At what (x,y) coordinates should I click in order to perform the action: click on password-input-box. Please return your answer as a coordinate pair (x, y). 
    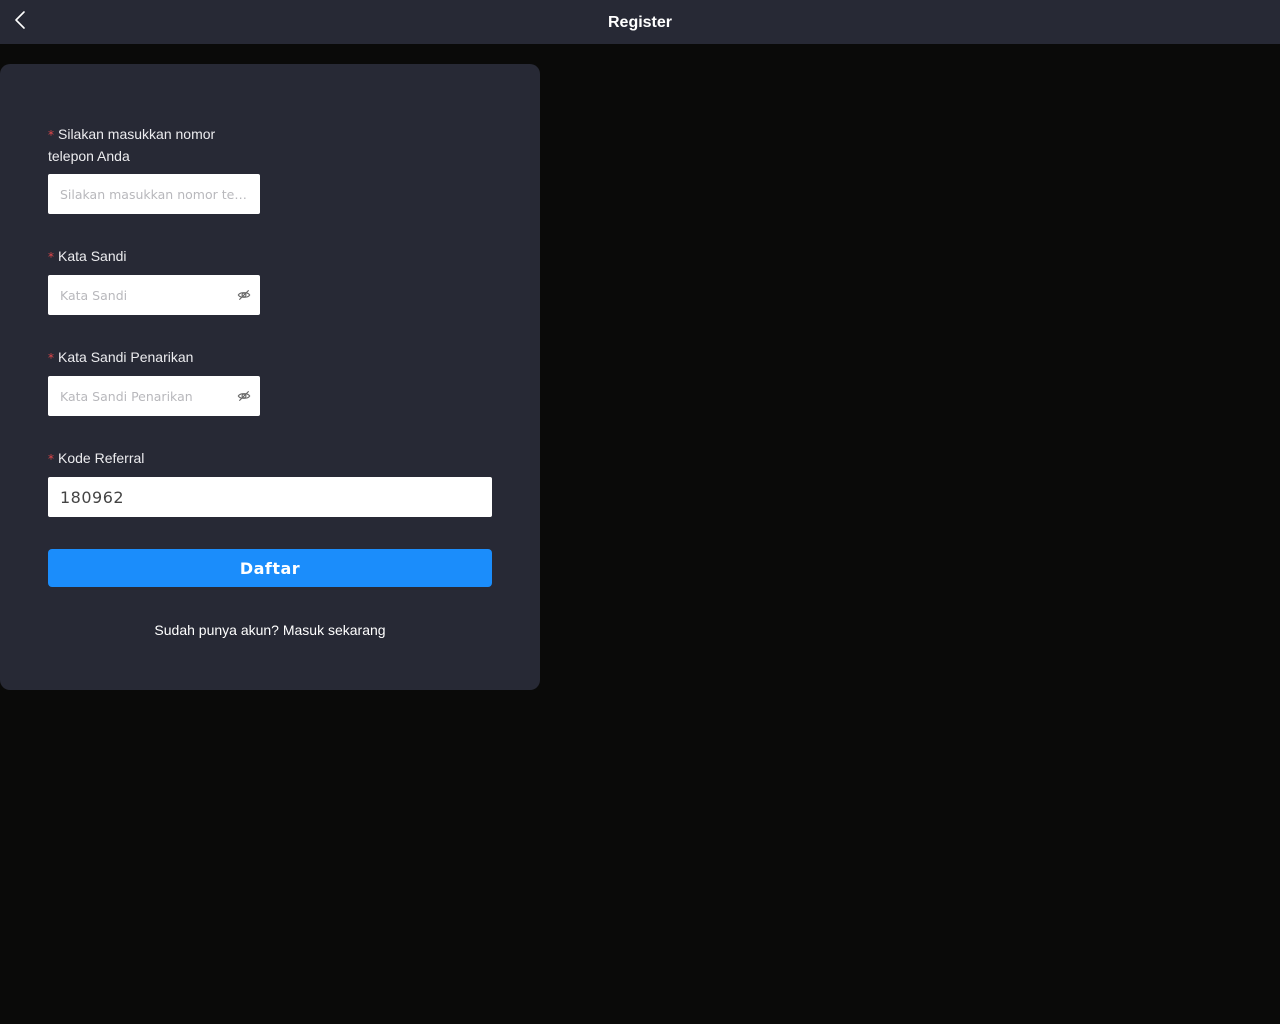
    Looking at the image, I should click on (154, 295).